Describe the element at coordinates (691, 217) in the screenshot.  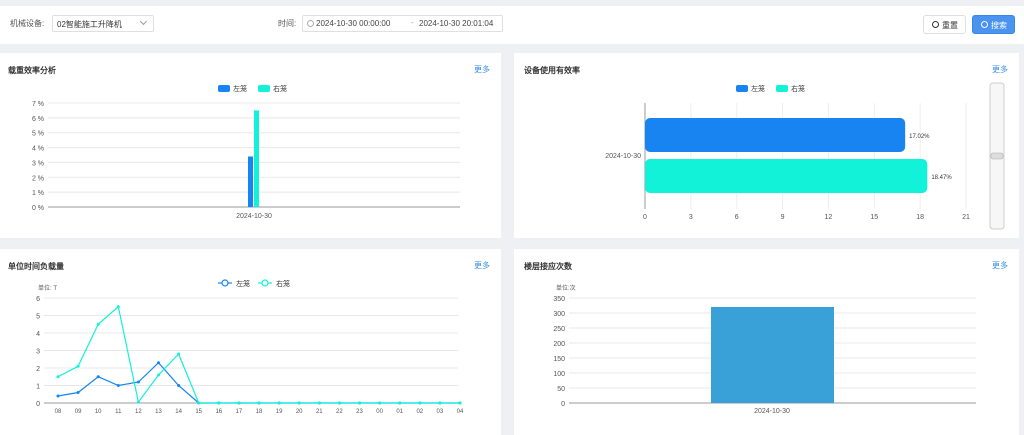
I see `x-tick-label: 3` at that location.